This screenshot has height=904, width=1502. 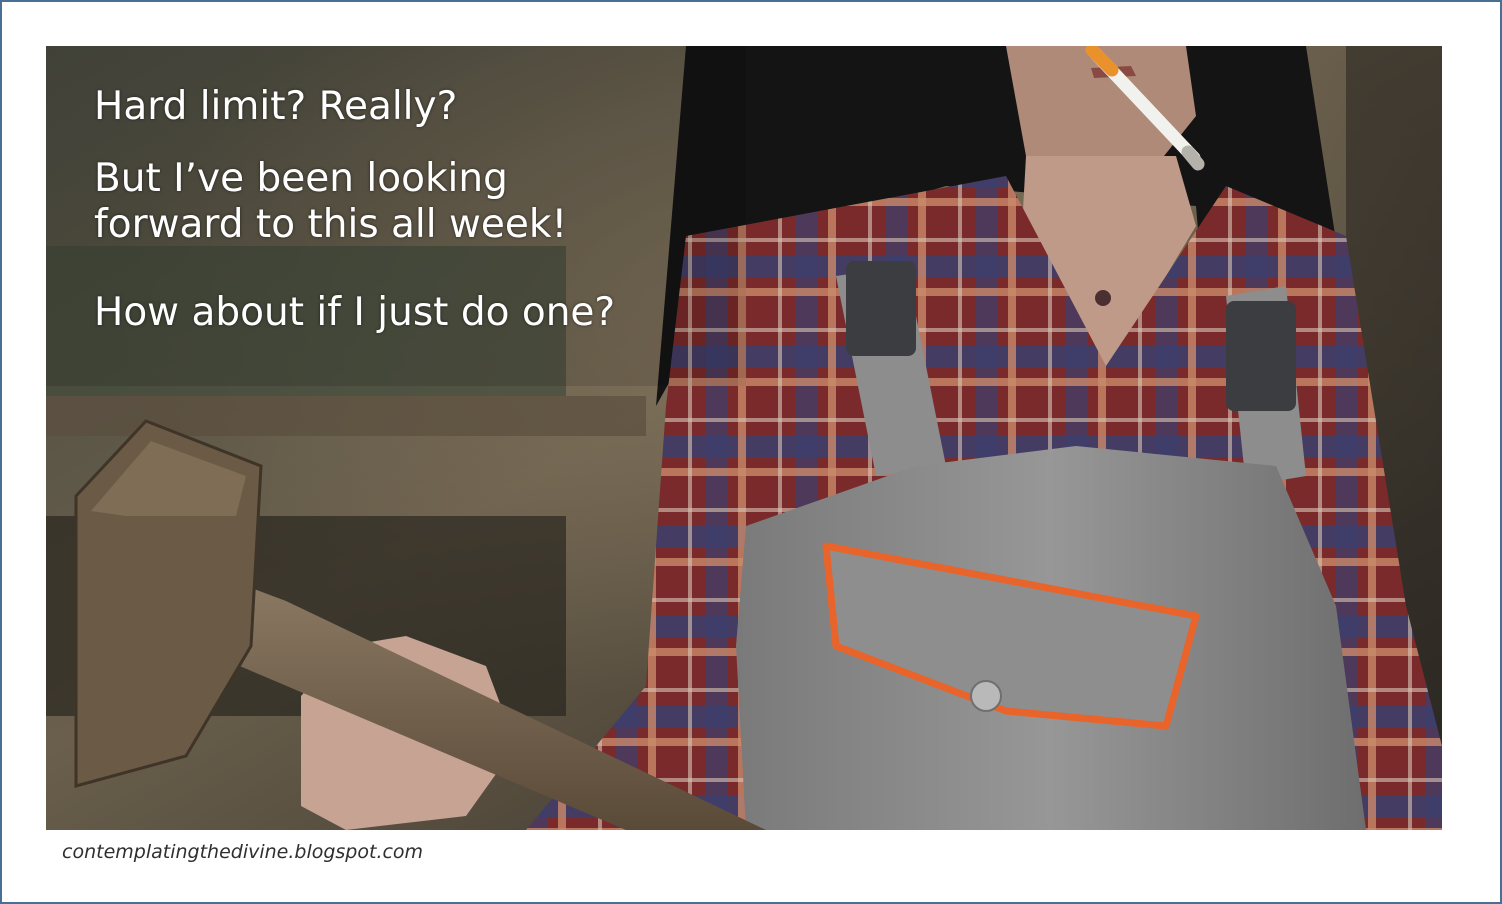 What do you see at coordinates (331, 224) in the screenshot?
I see `caption-line-2b: forward to this all week!` at bounding box center [331, 224].